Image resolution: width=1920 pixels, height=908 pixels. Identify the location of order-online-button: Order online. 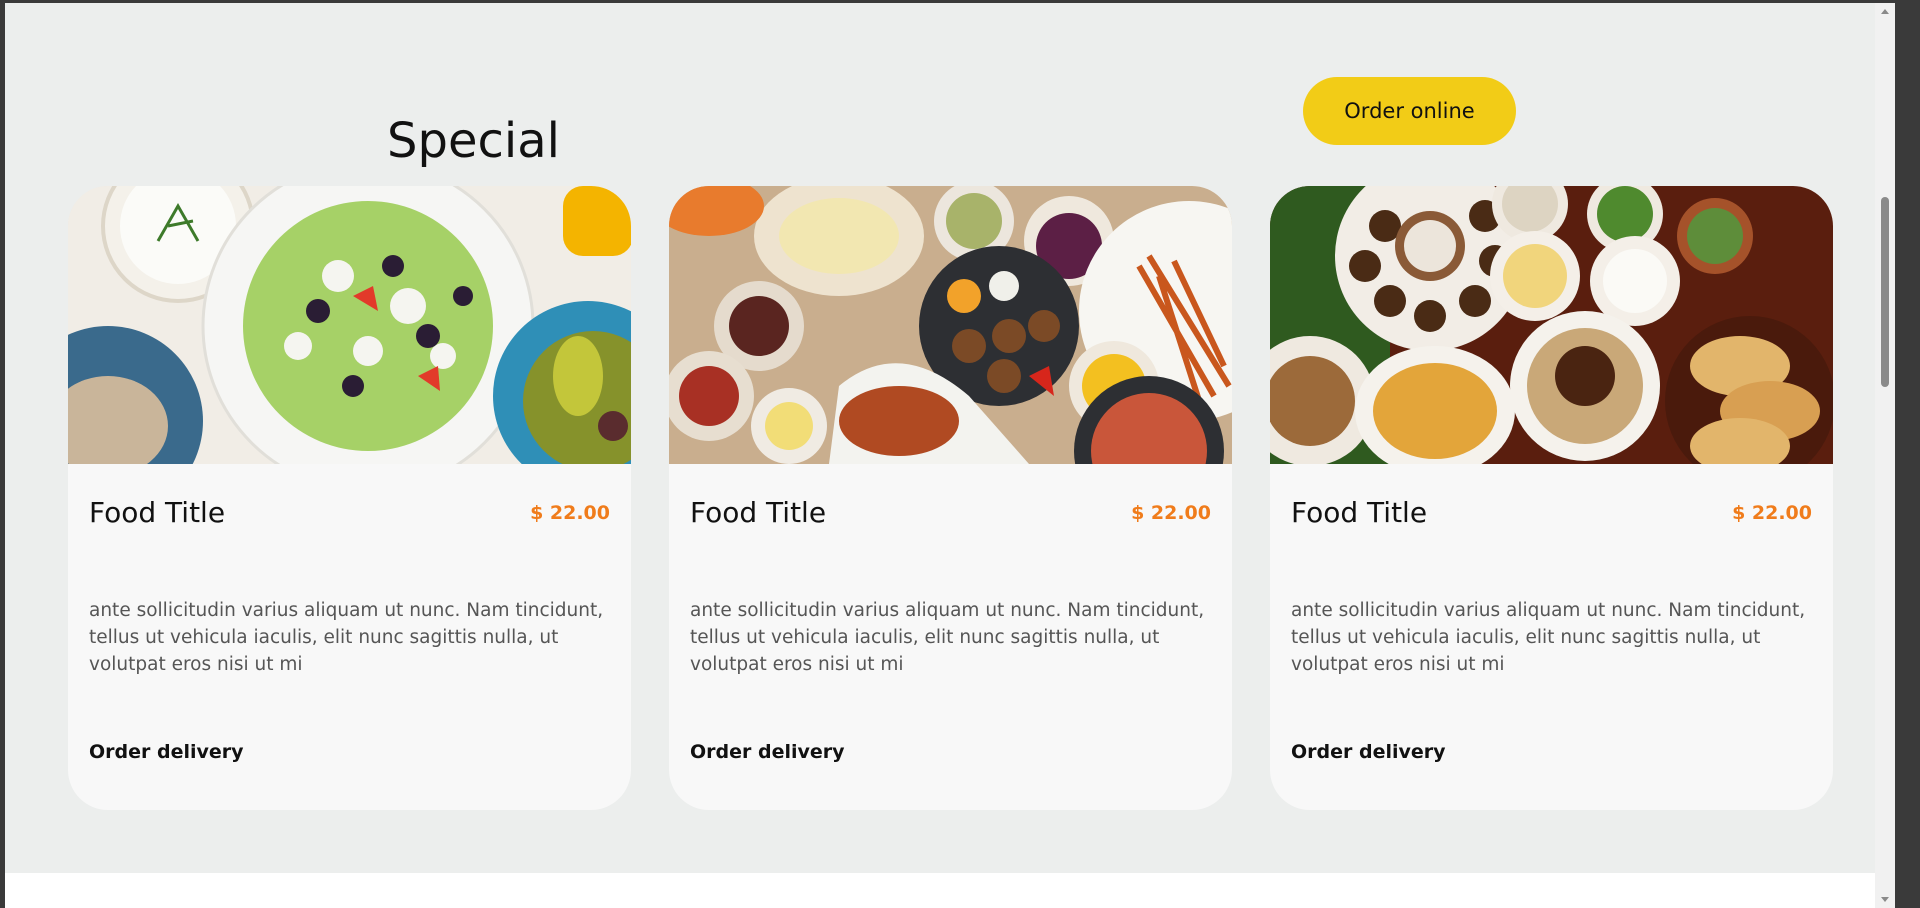
(1409, 111).